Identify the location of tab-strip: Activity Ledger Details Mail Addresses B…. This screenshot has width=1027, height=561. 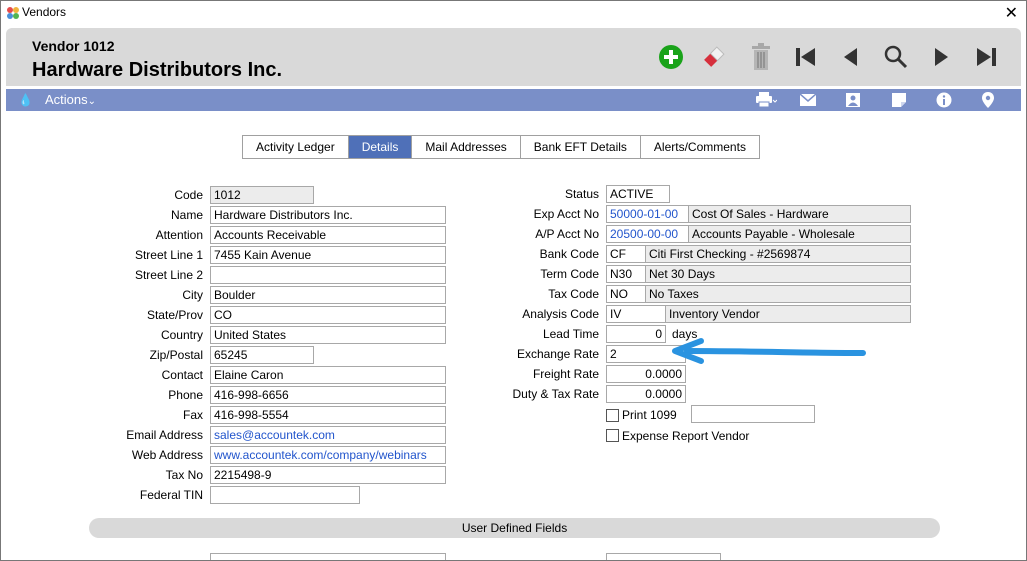
(501, 147).